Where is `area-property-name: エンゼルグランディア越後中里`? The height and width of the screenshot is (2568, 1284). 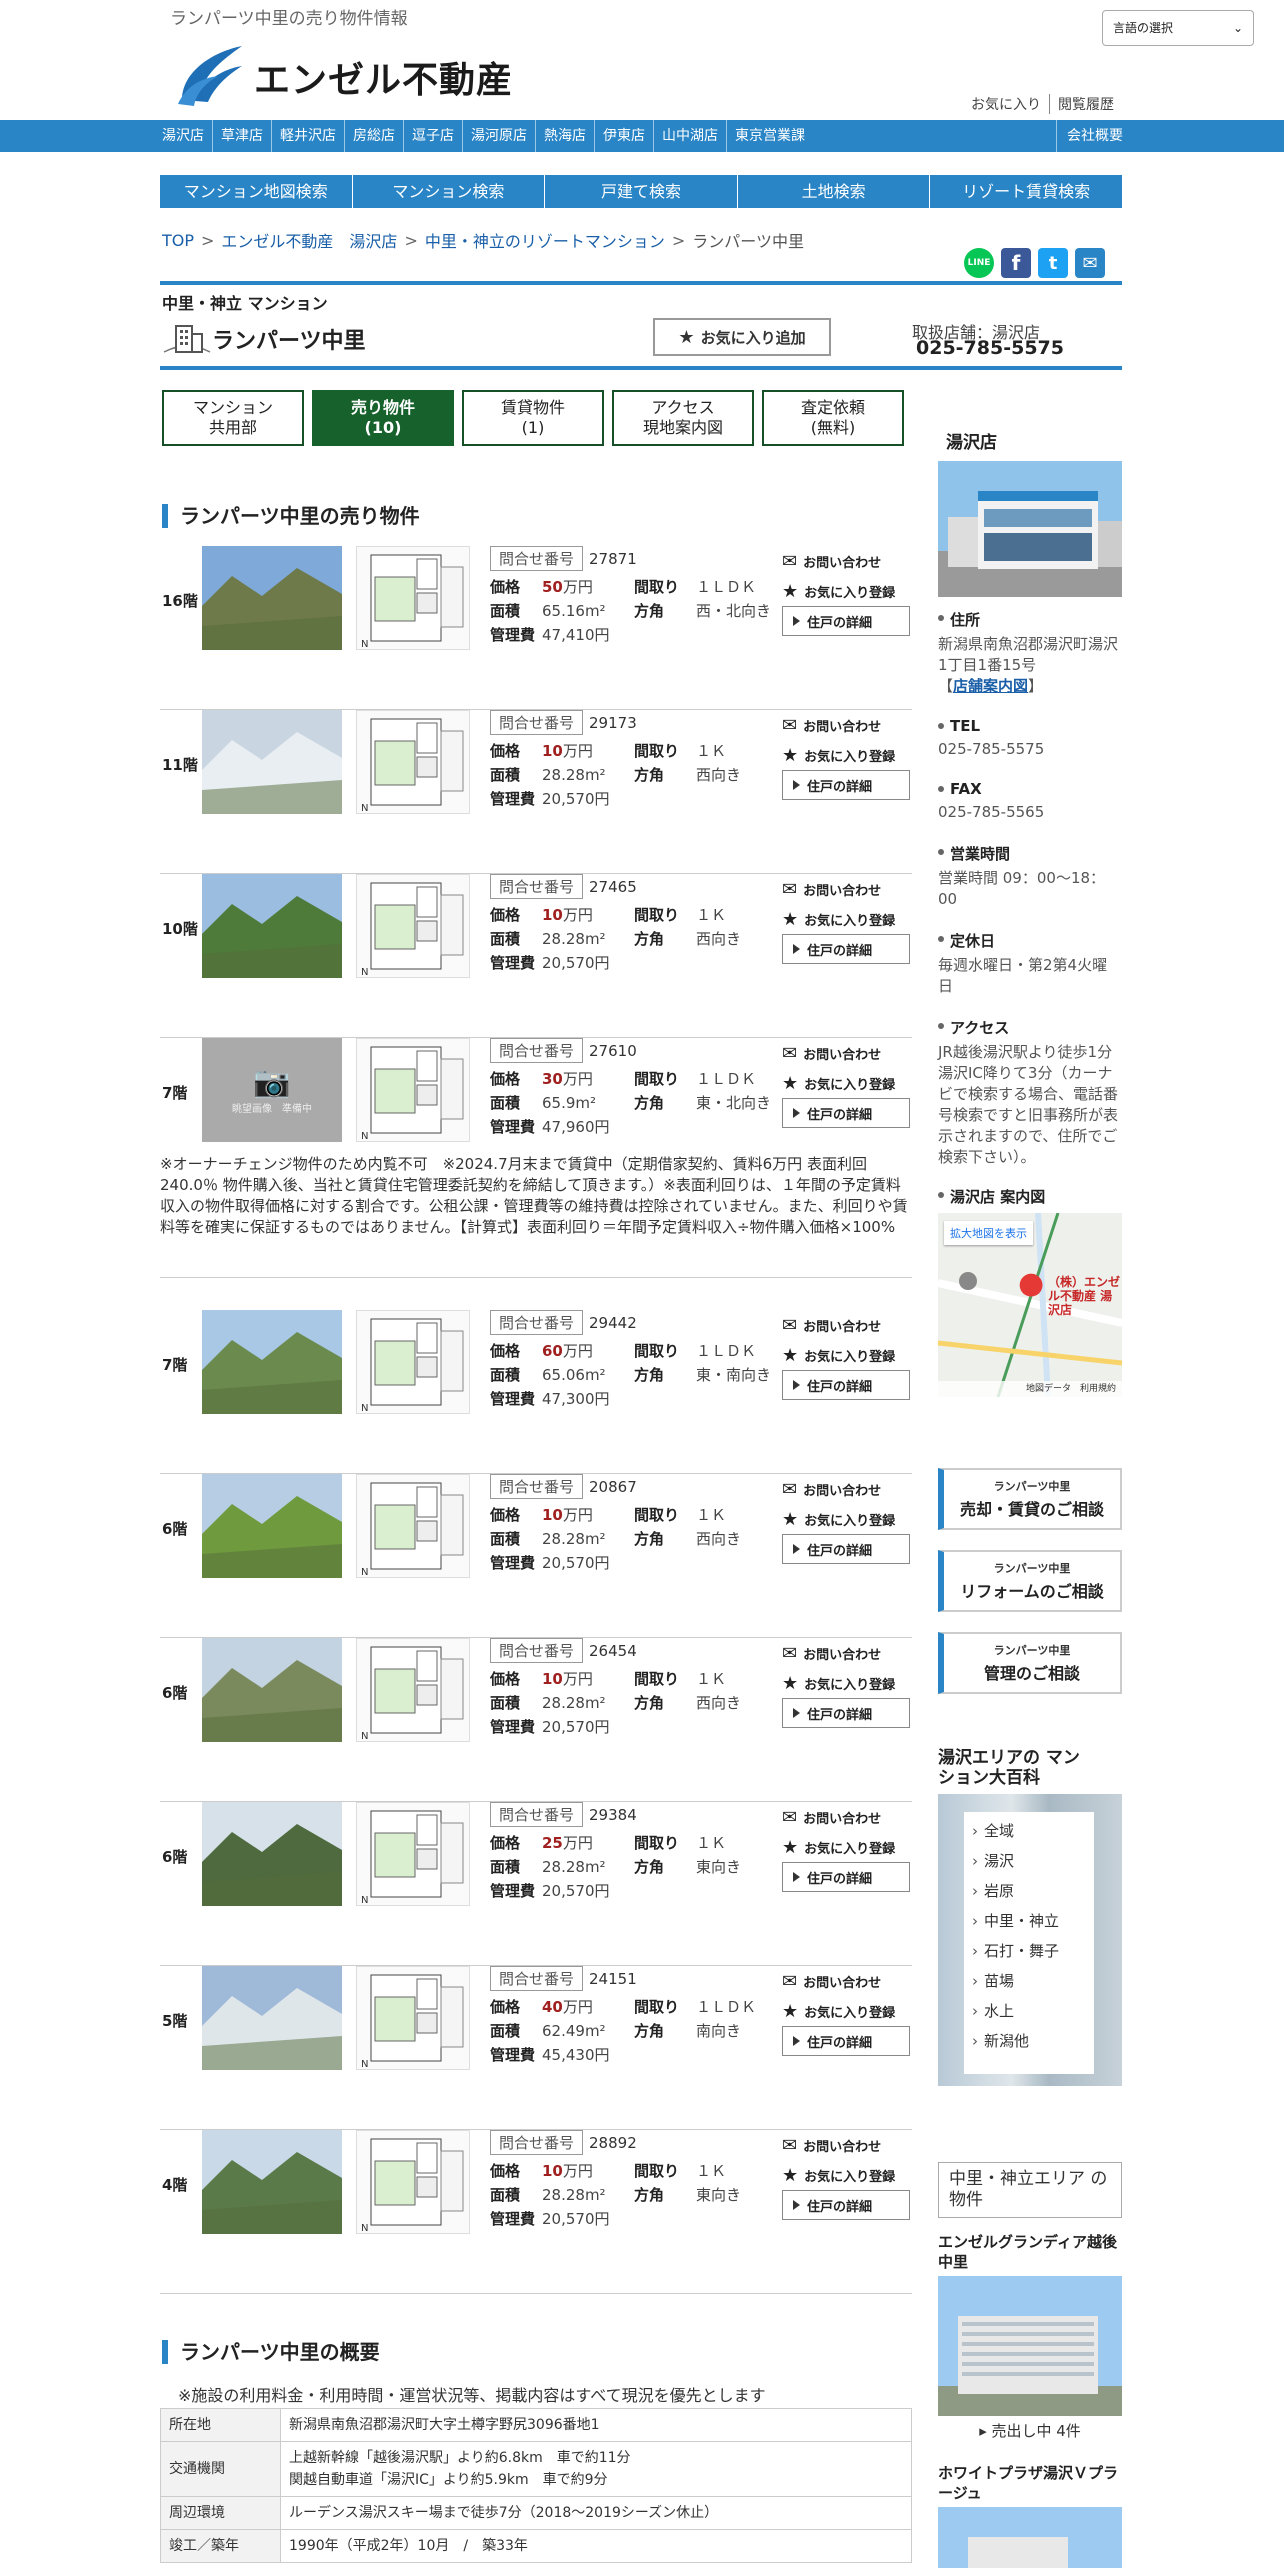
area-property-name: エンゼルグランディア越後中里 is located at coordinates (1030, 2252).